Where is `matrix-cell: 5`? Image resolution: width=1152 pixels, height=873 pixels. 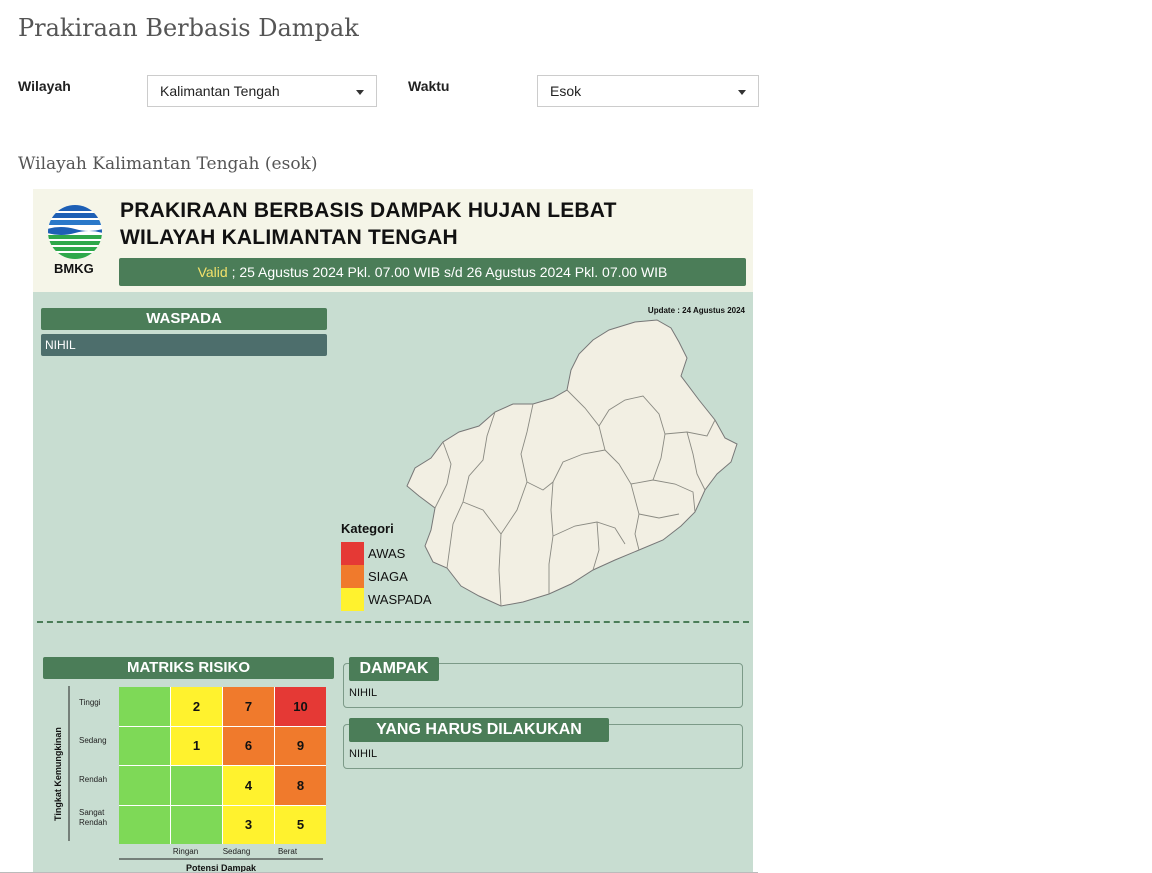
matrix-cell: 5 is located at coordinates (300, 824).